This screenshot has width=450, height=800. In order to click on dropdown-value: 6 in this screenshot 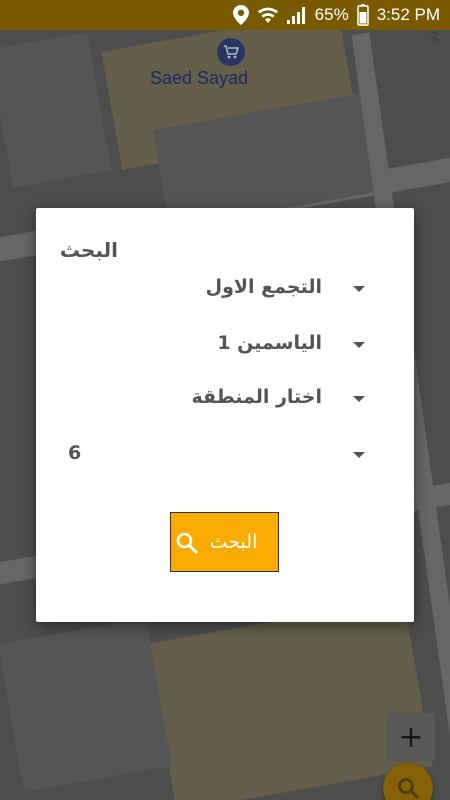, I will do `click(75, 453)`.